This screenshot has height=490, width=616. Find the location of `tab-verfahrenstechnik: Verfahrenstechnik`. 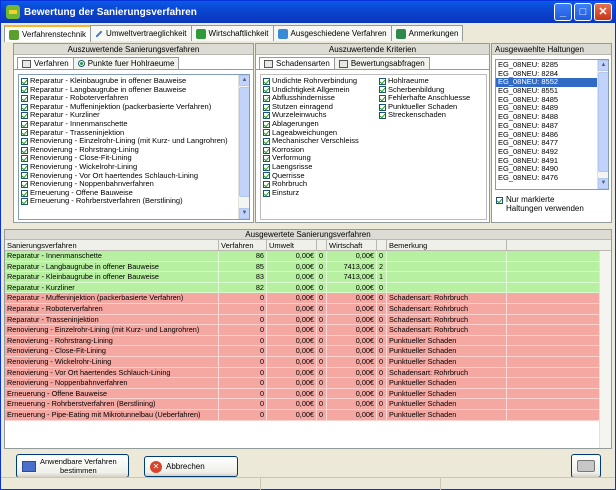

tab-verfahrenstechnik: Verfahrenstechnik is located at coordinates (48, 33).